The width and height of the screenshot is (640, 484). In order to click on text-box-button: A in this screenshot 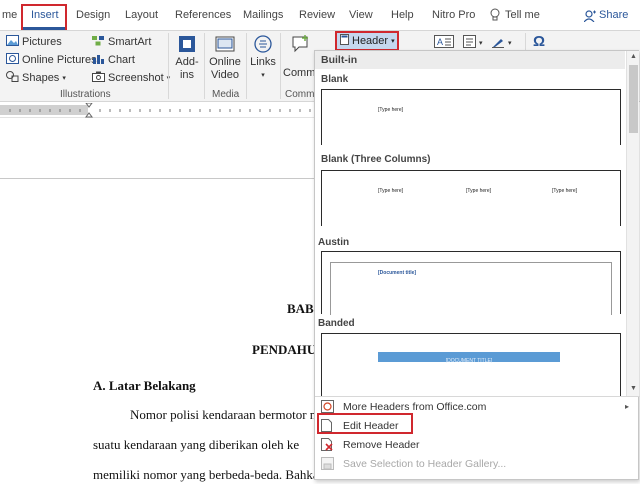, I will do `click(444, 43)`.